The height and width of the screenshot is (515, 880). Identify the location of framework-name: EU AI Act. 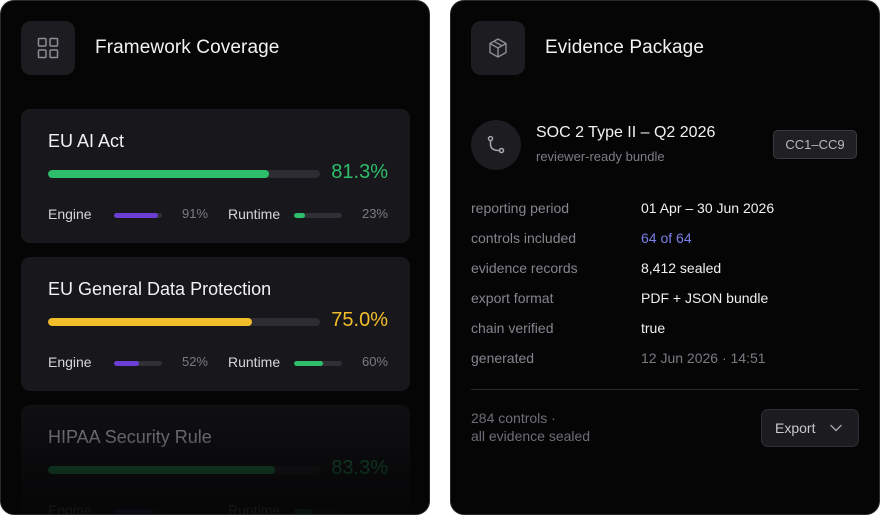
(86, 141).